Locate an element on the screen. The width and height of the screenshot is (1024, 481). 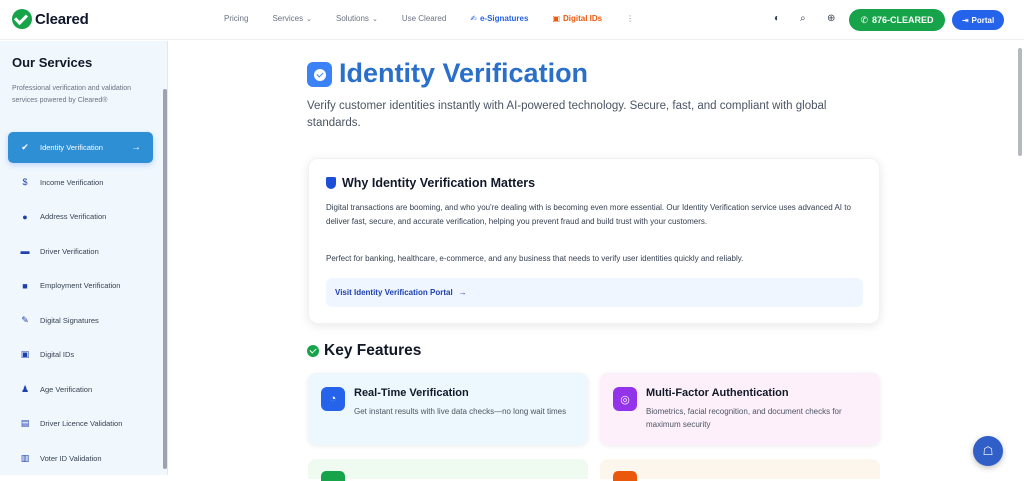
brand-name: Cleared is located at coordinates (62, 19).